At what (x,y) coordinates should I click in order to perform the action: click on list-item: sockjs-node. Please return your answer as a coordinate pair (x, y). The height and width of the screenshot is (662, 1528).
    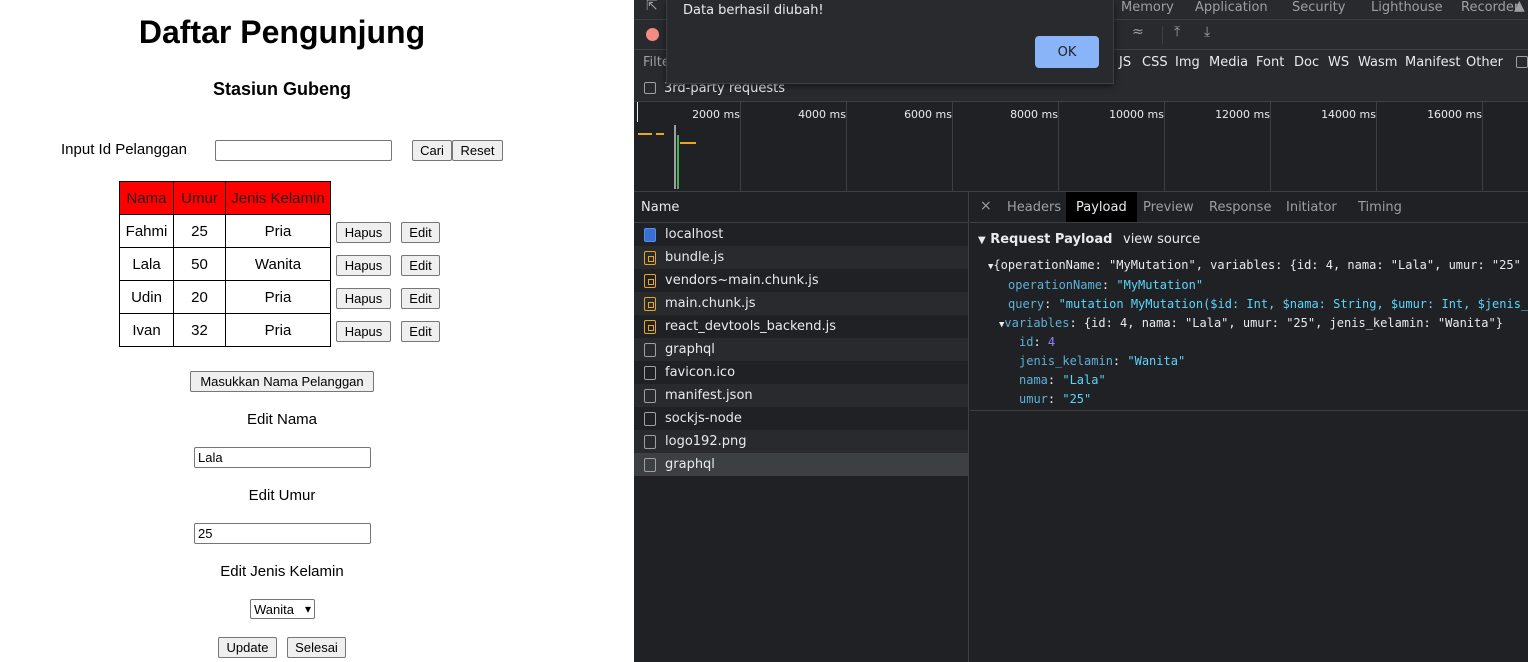
    Looking at the image, I should click on (801, 418).